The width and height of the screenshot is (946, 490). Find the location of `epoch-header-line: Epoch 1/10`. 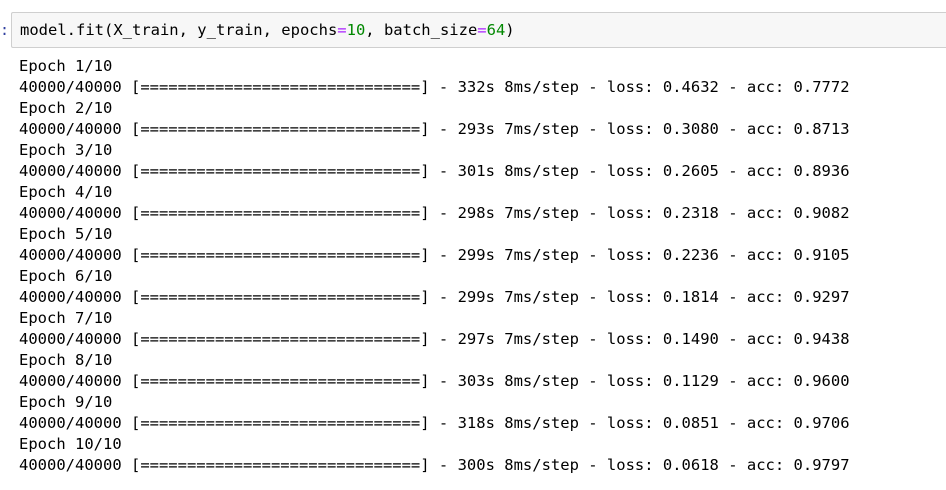

epoch-header-line: Epoch 1/10 is located at coordinates (66, 66).